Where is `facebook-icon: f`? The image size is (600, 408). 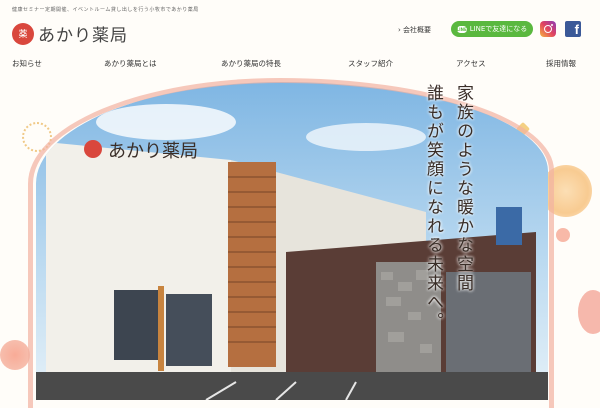
facebook-icon: f is located at coordinates (573, 29).